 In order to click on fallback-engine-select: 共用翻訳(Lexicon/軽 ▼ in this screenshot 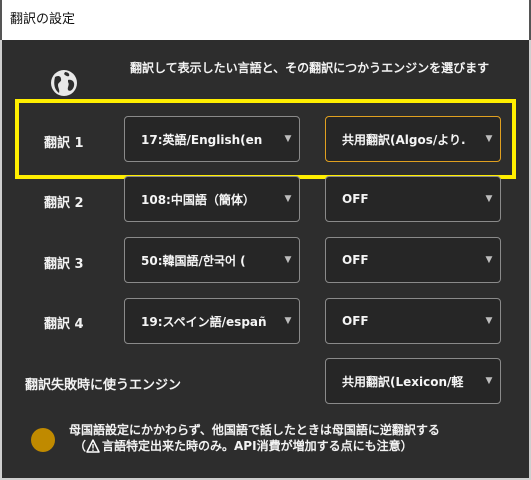, I will do `click(413, 381)`.